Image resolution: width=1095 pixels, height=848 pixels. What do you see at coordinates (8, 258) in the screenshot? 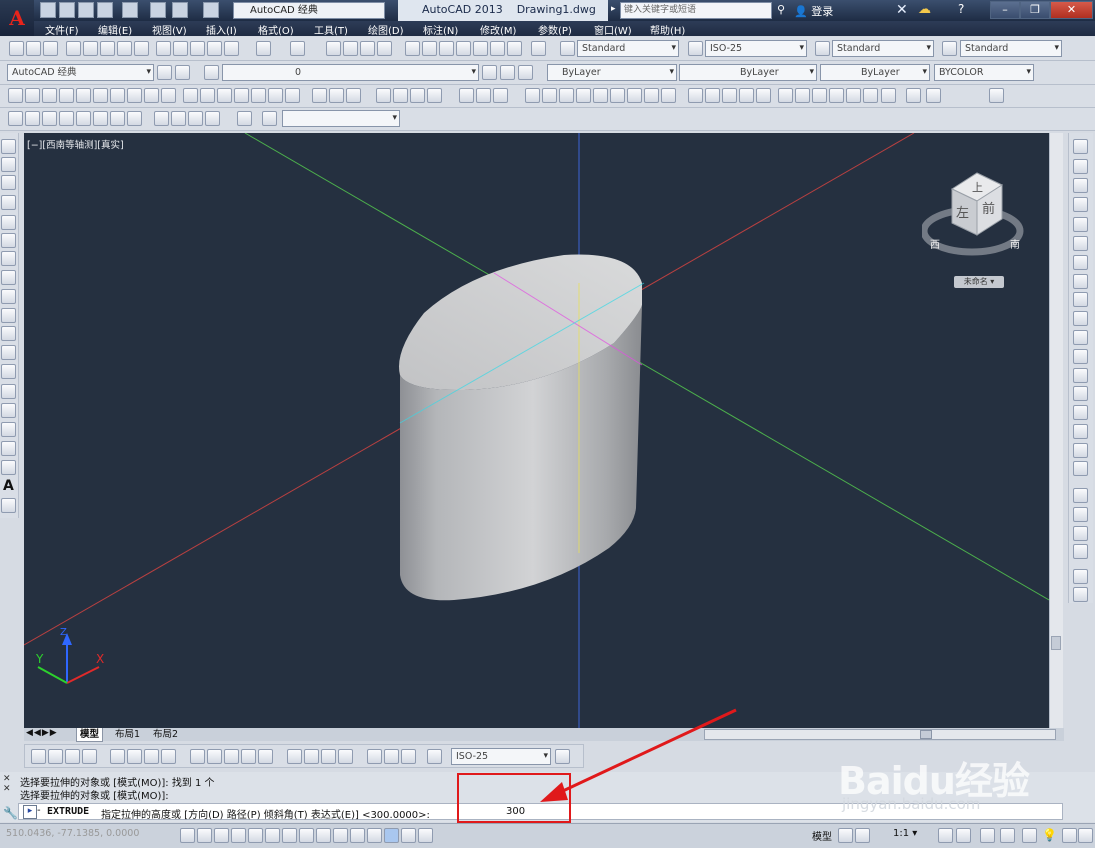
I see `circle-icon` at bounding box center [8, 258].